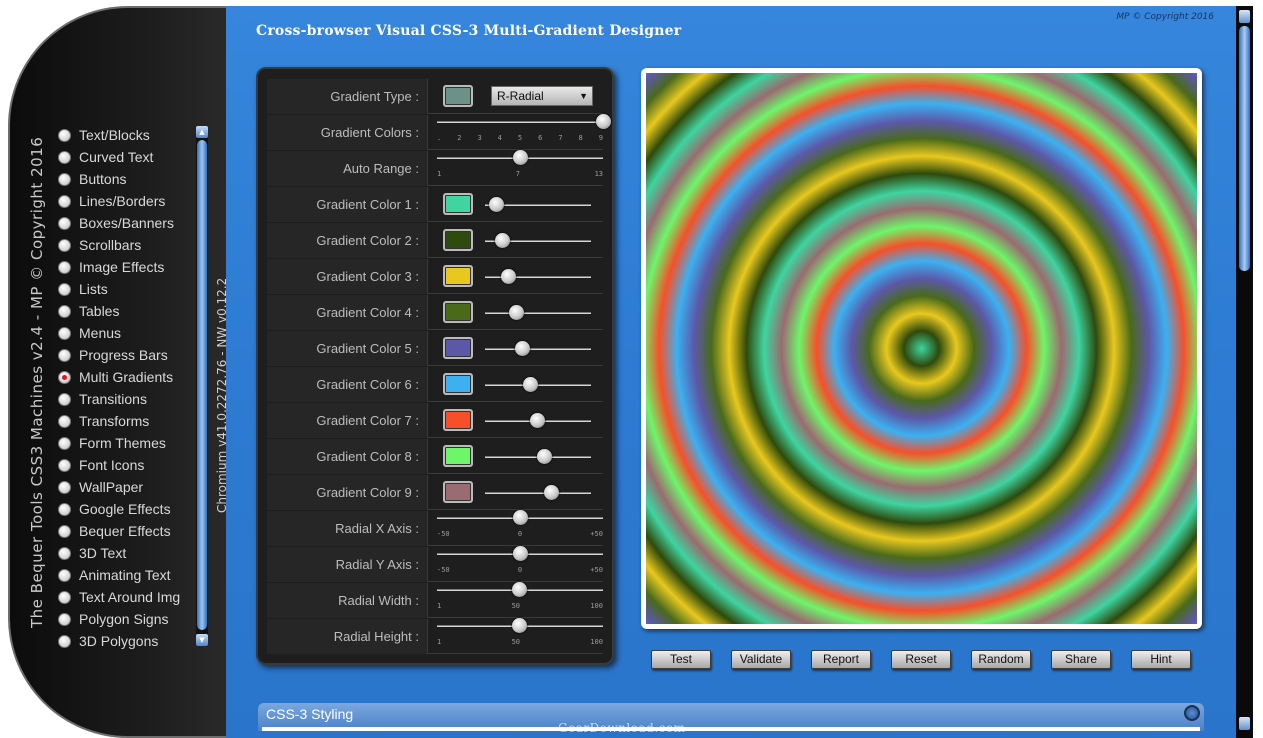 The image size is (1263, 738). I want to click on sidebar-item: Lists, so click(119, 289).